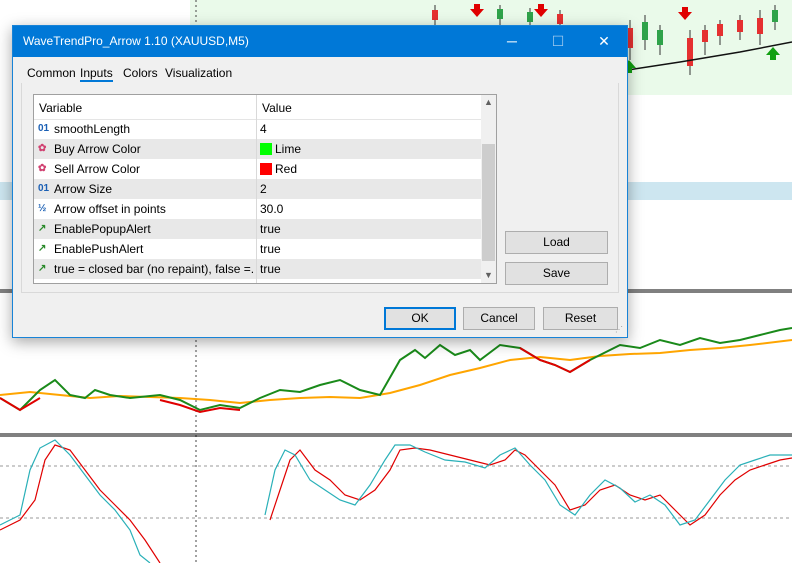 The image size is (792, 563). I want to click on ok-button: OK, so click(420, 318).